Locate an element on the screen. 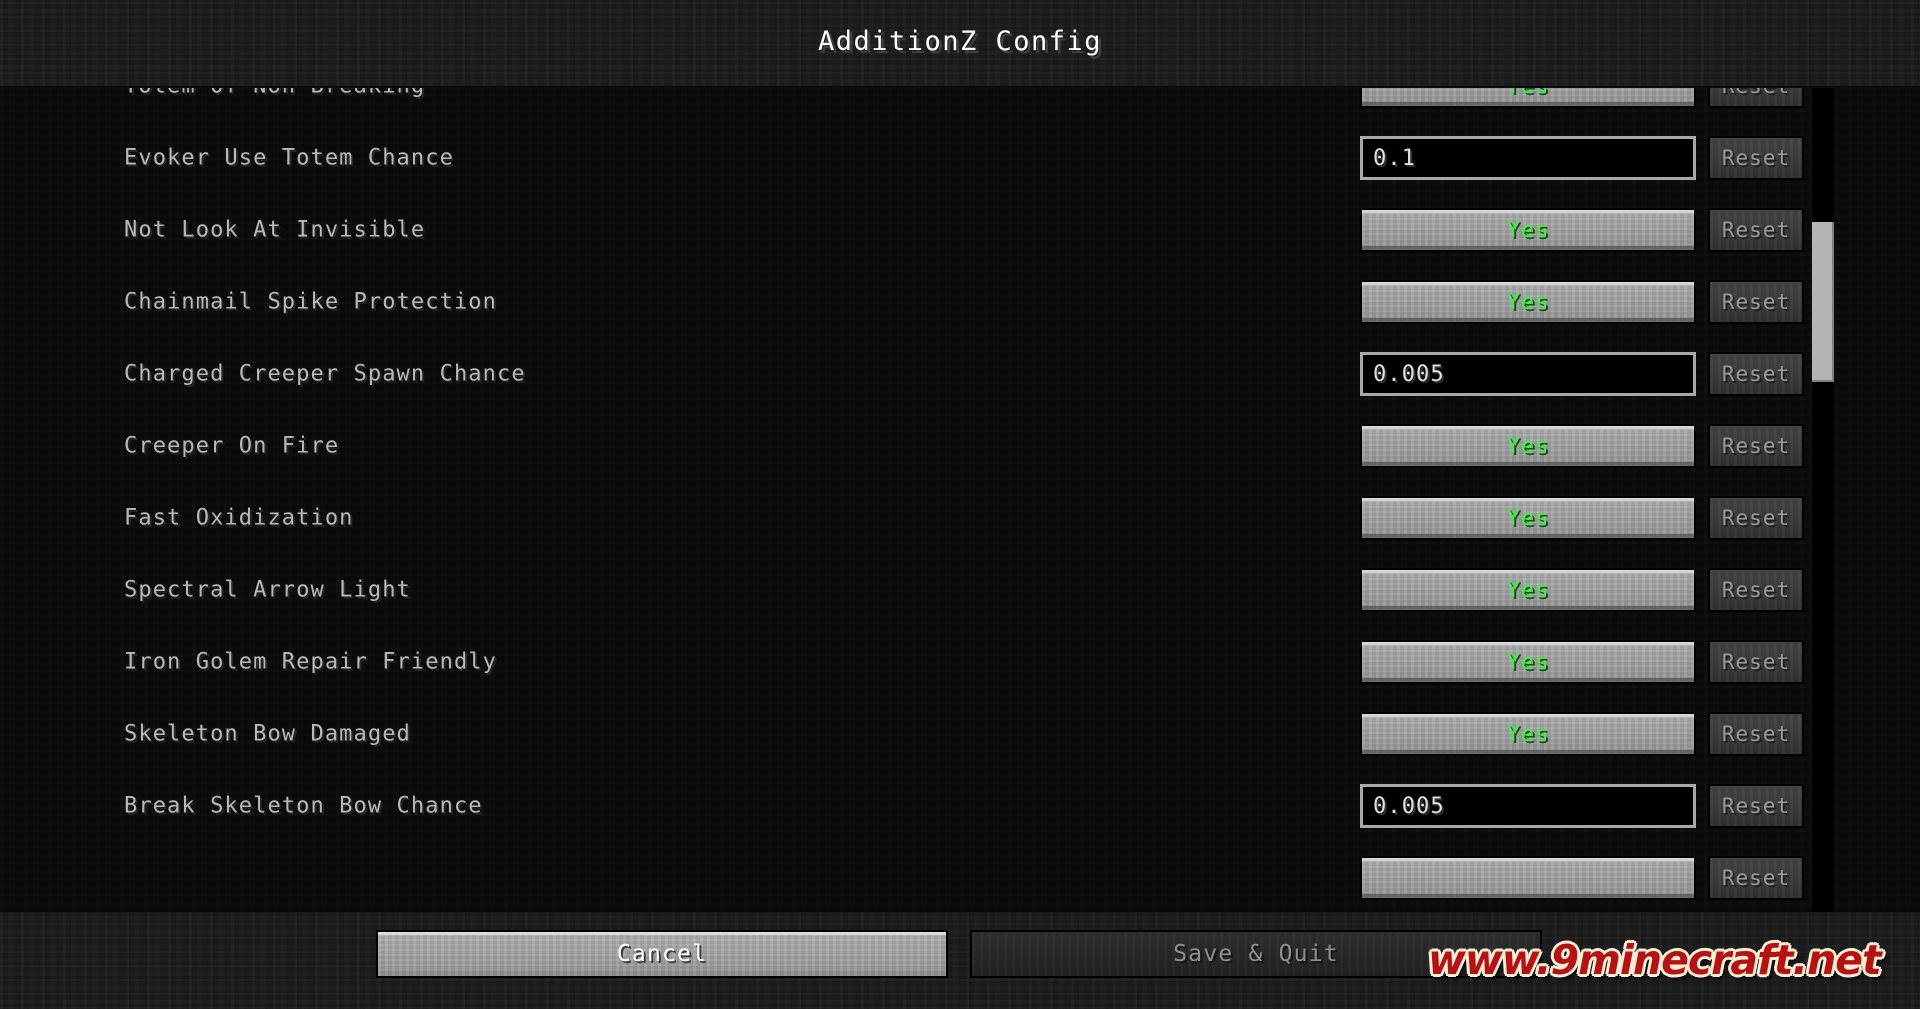 The width and height of the screenshot is (1920, 1009). config-row-label: Totem Of Non Breaking is located at coordinates (274, 93).